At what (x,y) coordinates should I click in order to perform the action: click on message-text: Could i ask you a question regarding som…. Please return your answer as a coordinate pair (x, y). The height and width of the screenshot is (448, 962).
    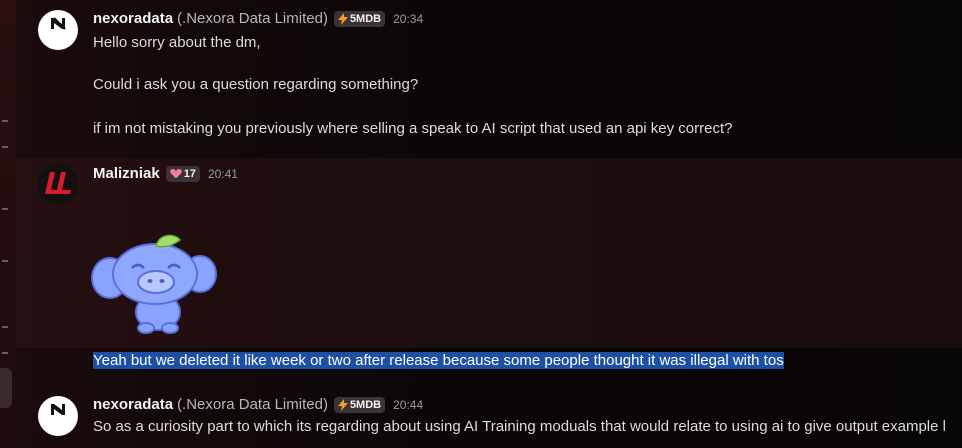
    Looking at the image, I should click on (256, 84).